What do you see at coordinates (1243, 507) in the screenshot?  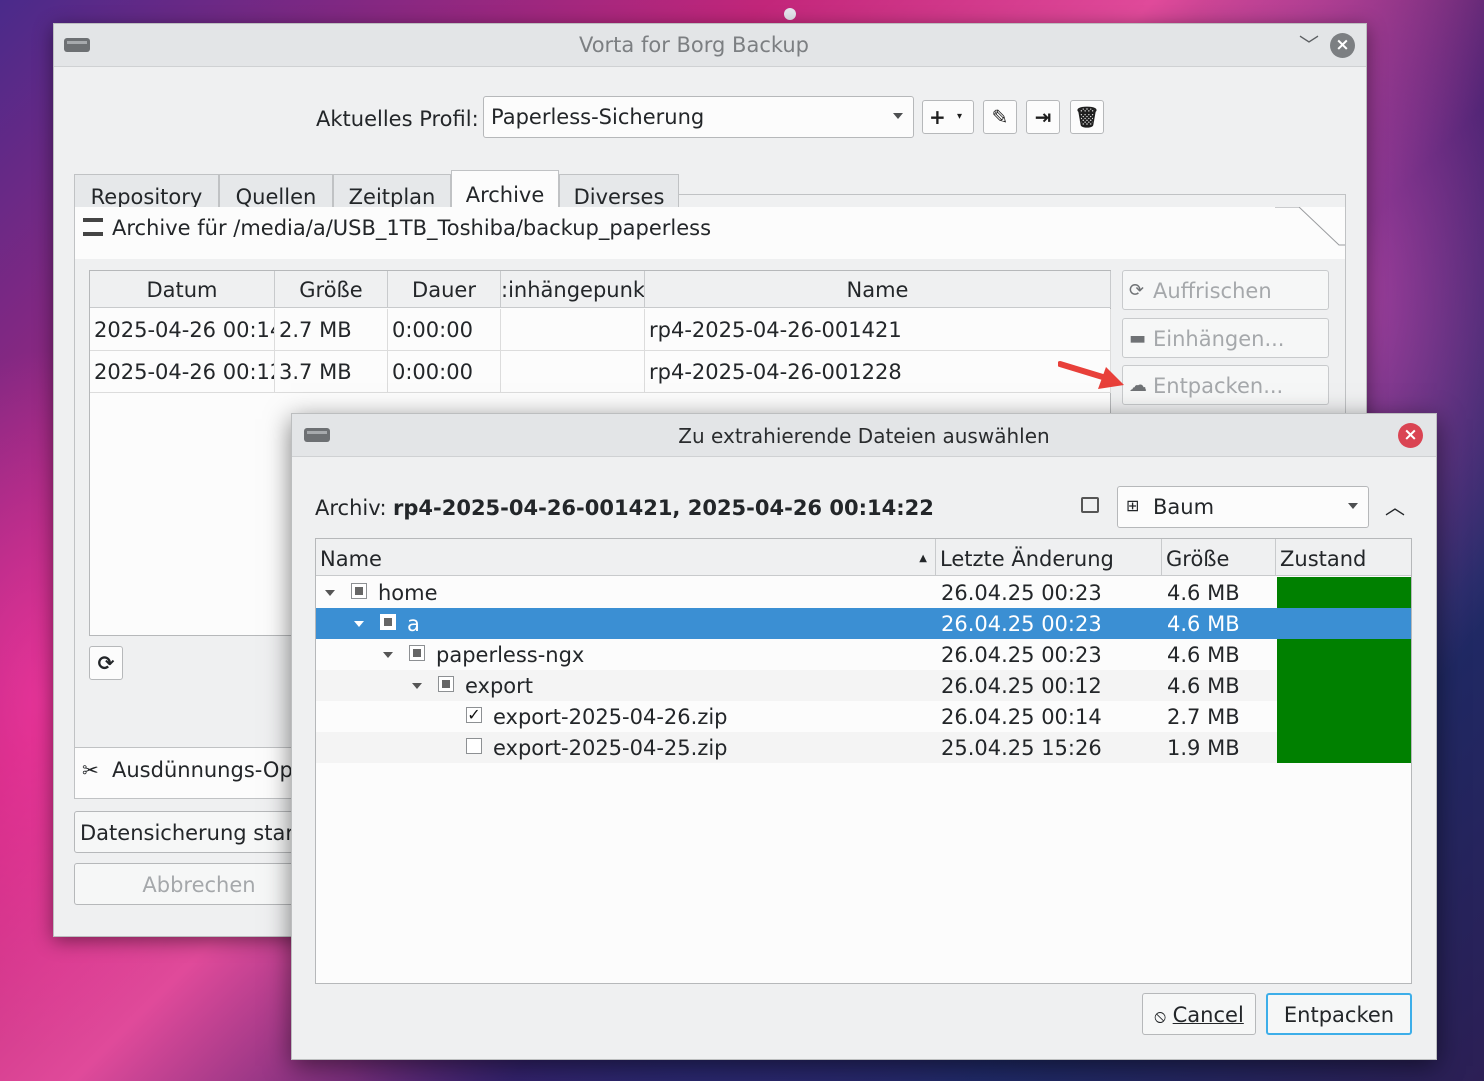 I see `view-mode-select: ⊞ Baum` at bounding box center [1243, 507].